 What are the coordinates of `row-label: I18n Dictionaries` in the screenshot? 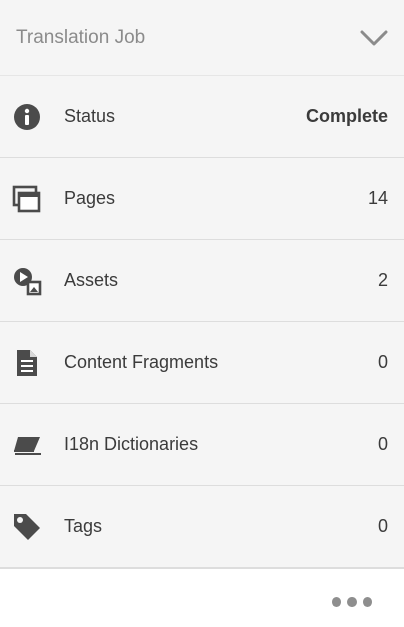 It's located at (131, 444).